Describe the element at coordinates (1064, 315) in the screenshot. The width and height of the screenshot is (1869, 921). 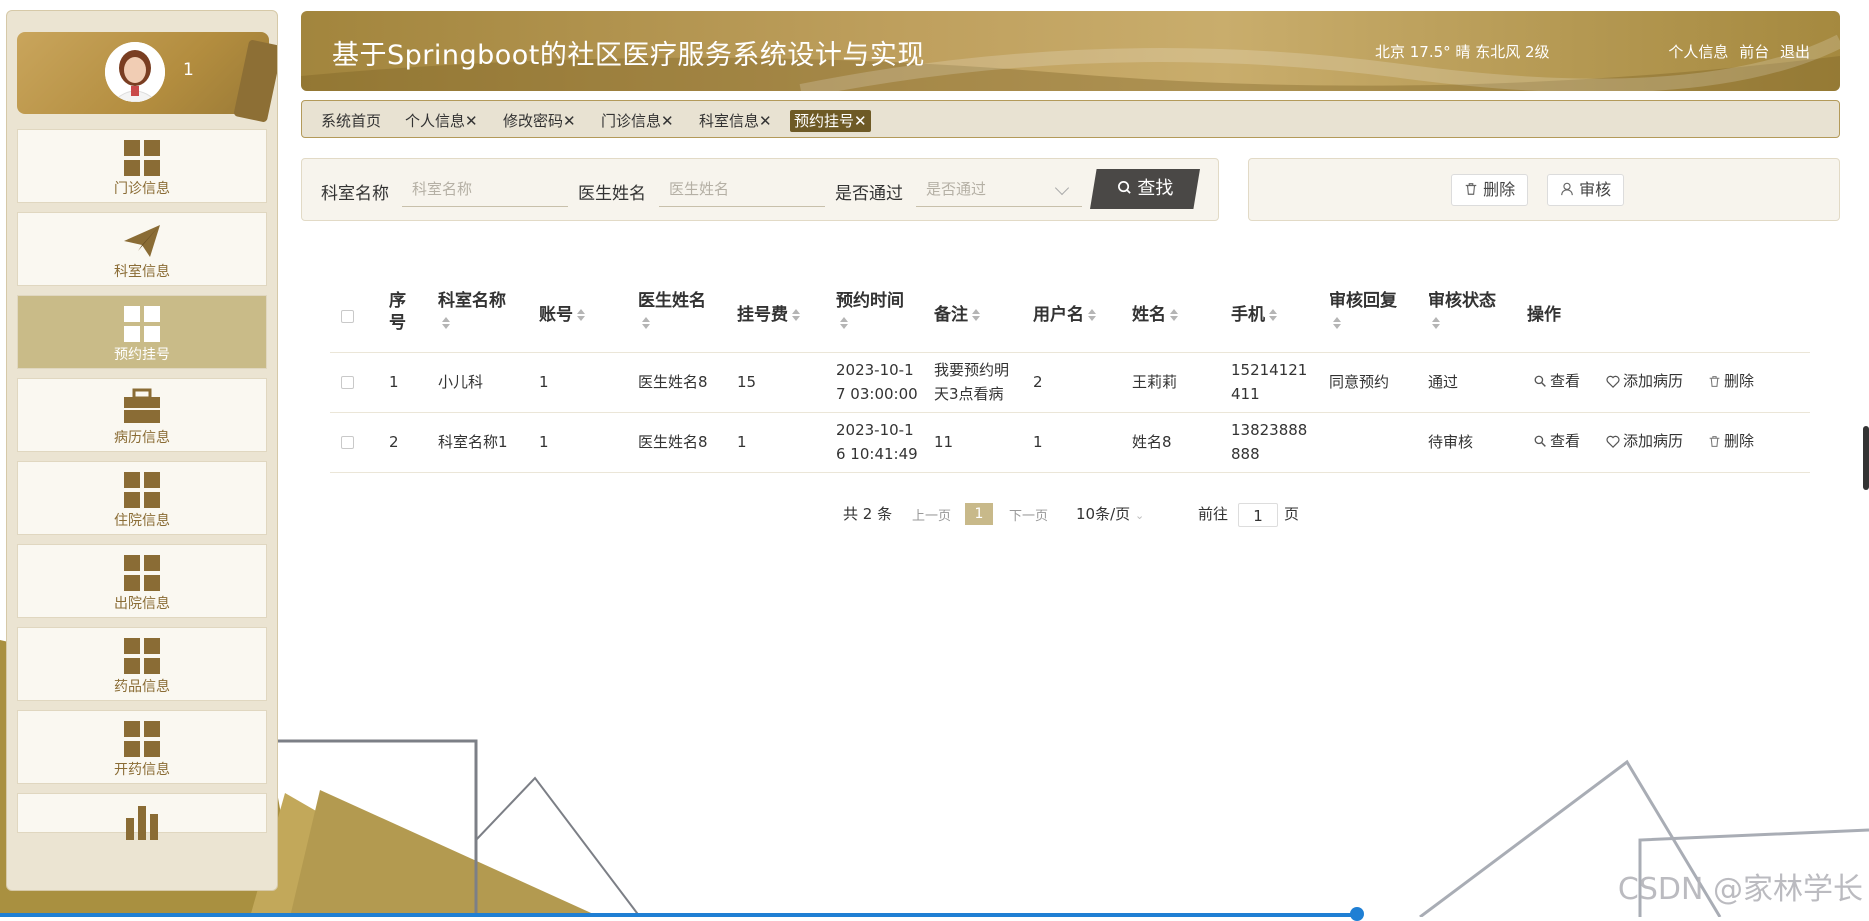
I see `header-username: 用户名` at that location.